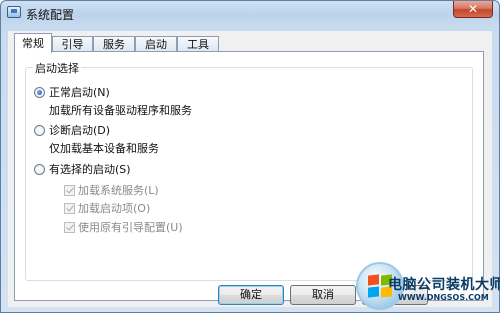  I want to click on tab-boot: 引导, so click(72, 44).